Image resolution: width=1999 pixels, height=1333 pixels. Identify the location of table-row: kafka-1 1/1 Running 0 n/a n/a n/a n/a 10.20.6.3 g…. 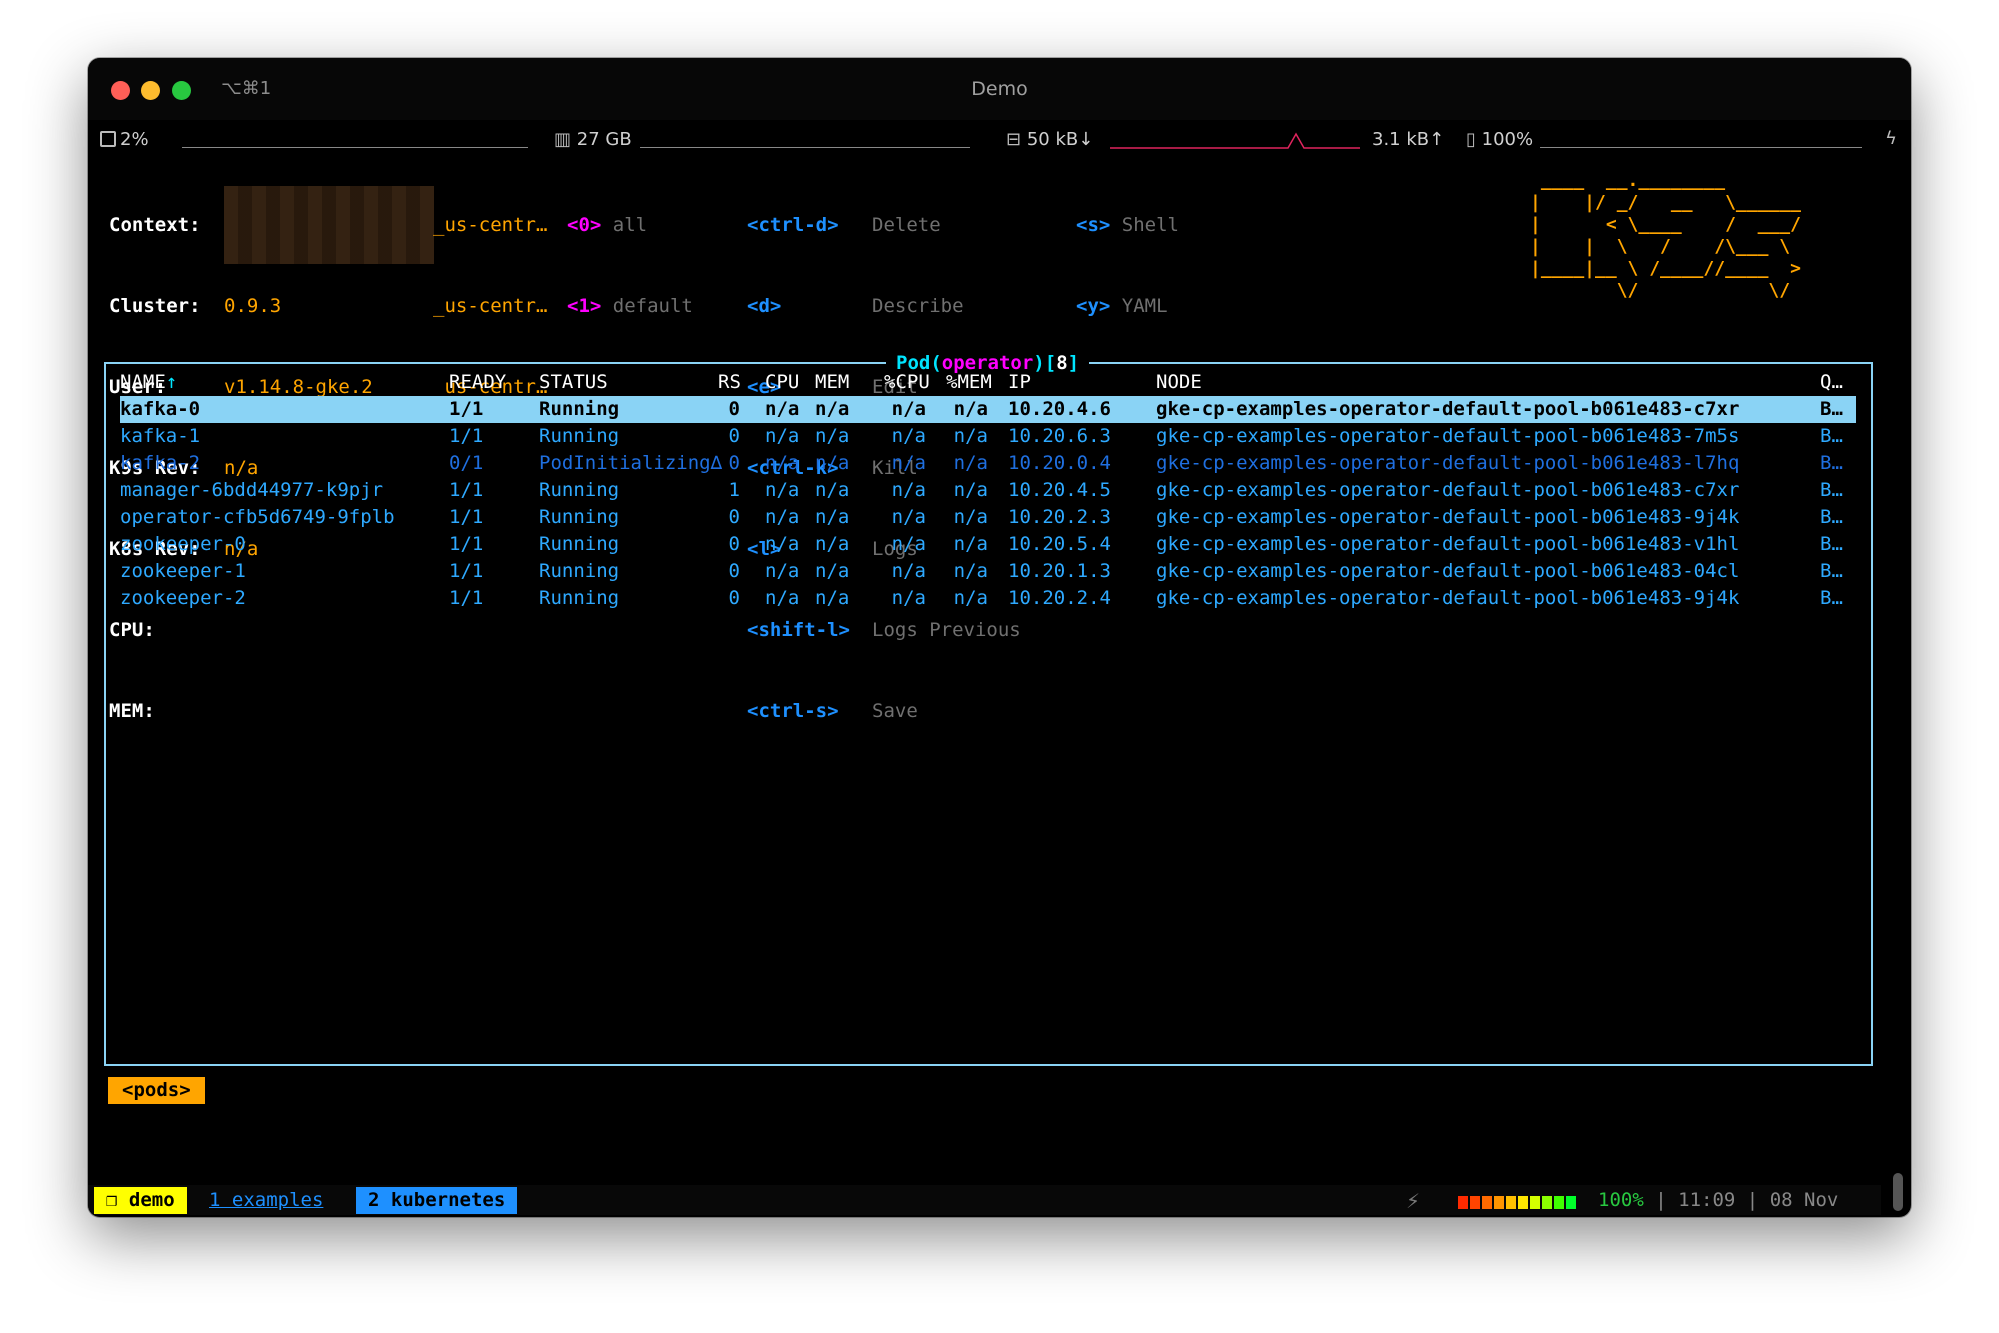
(988, 436).